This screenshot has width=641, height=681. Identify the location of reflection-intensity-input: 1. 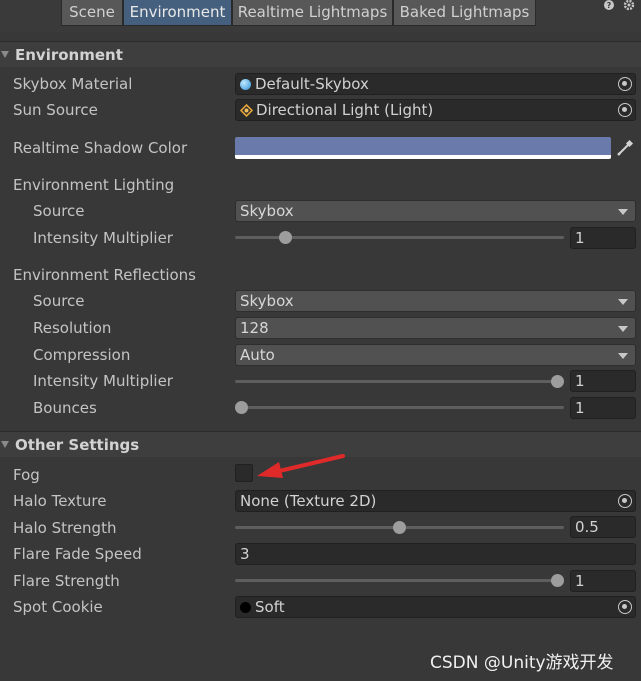
(603, 381).